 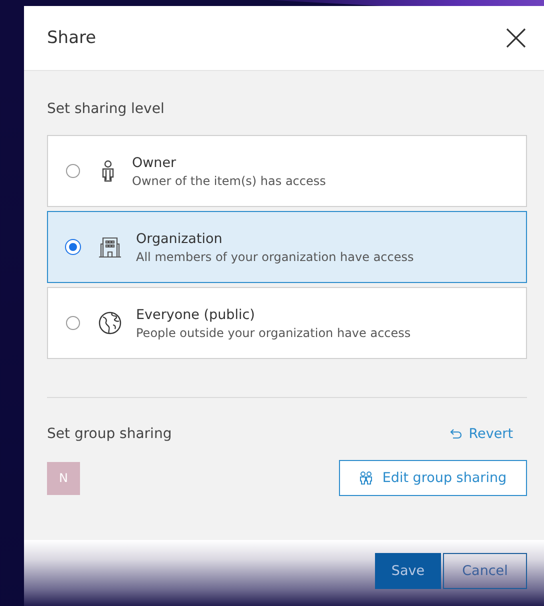 I want to click on globe-icon, so click(x=110, y=323).